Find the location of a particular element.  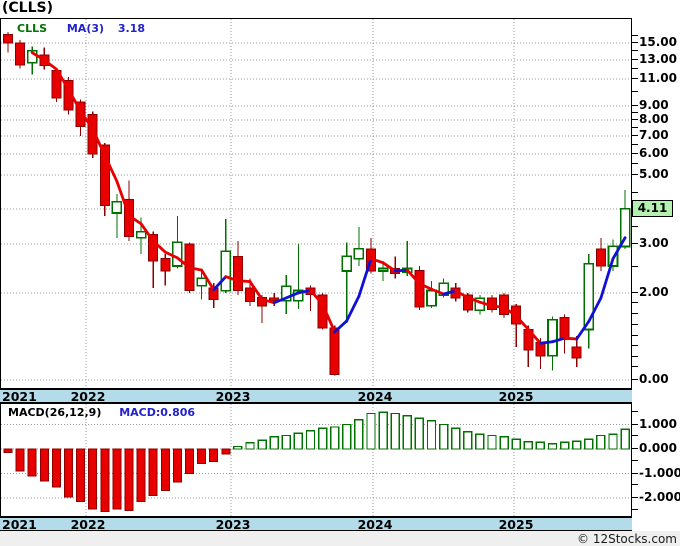

page-title: (CLLS) is located at coordinates (27, 8).